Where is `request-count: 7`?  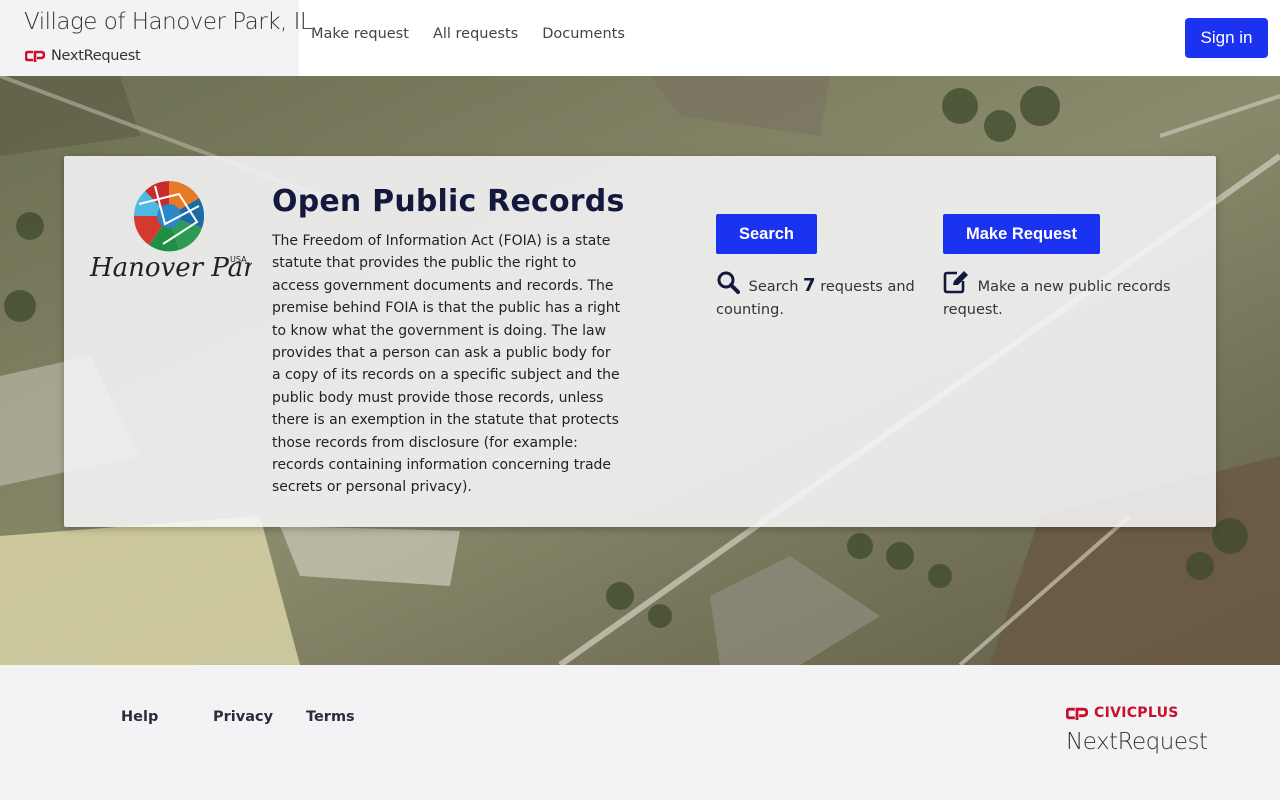
request-count: 7 is located at coordinates (809, 285).